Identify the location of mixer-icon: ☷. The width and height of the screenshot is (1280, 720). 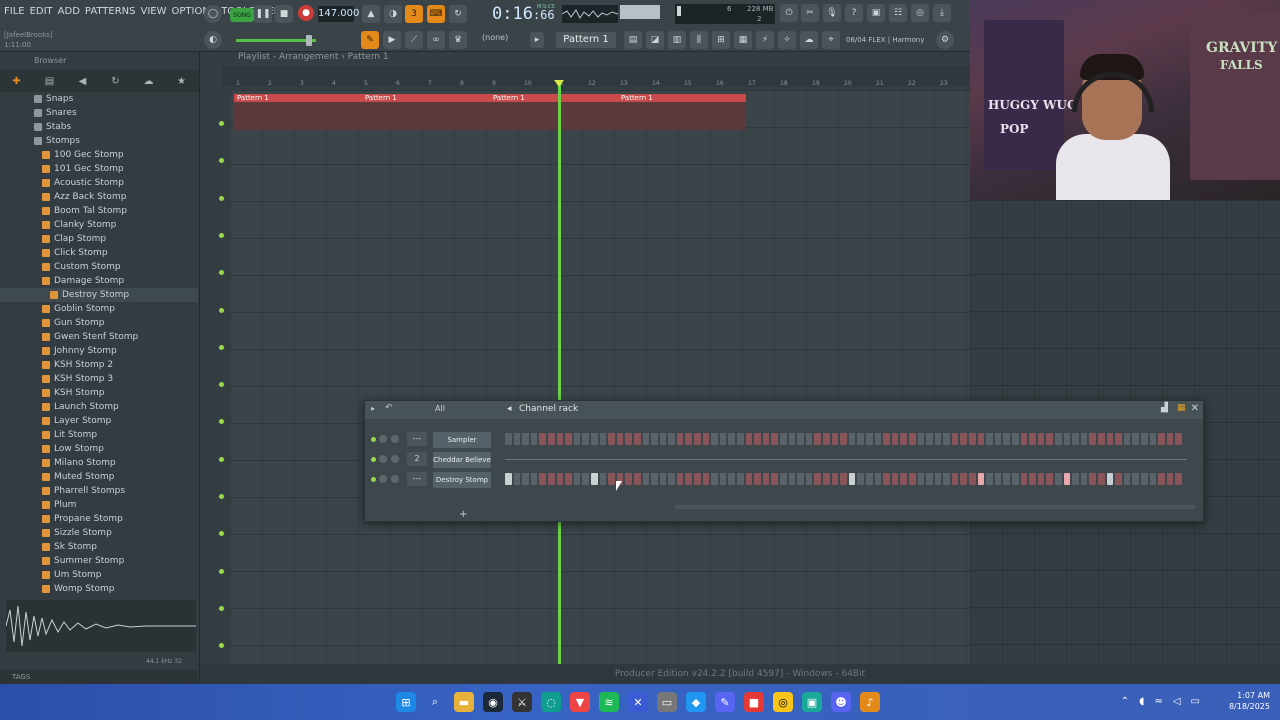
(898, 13).